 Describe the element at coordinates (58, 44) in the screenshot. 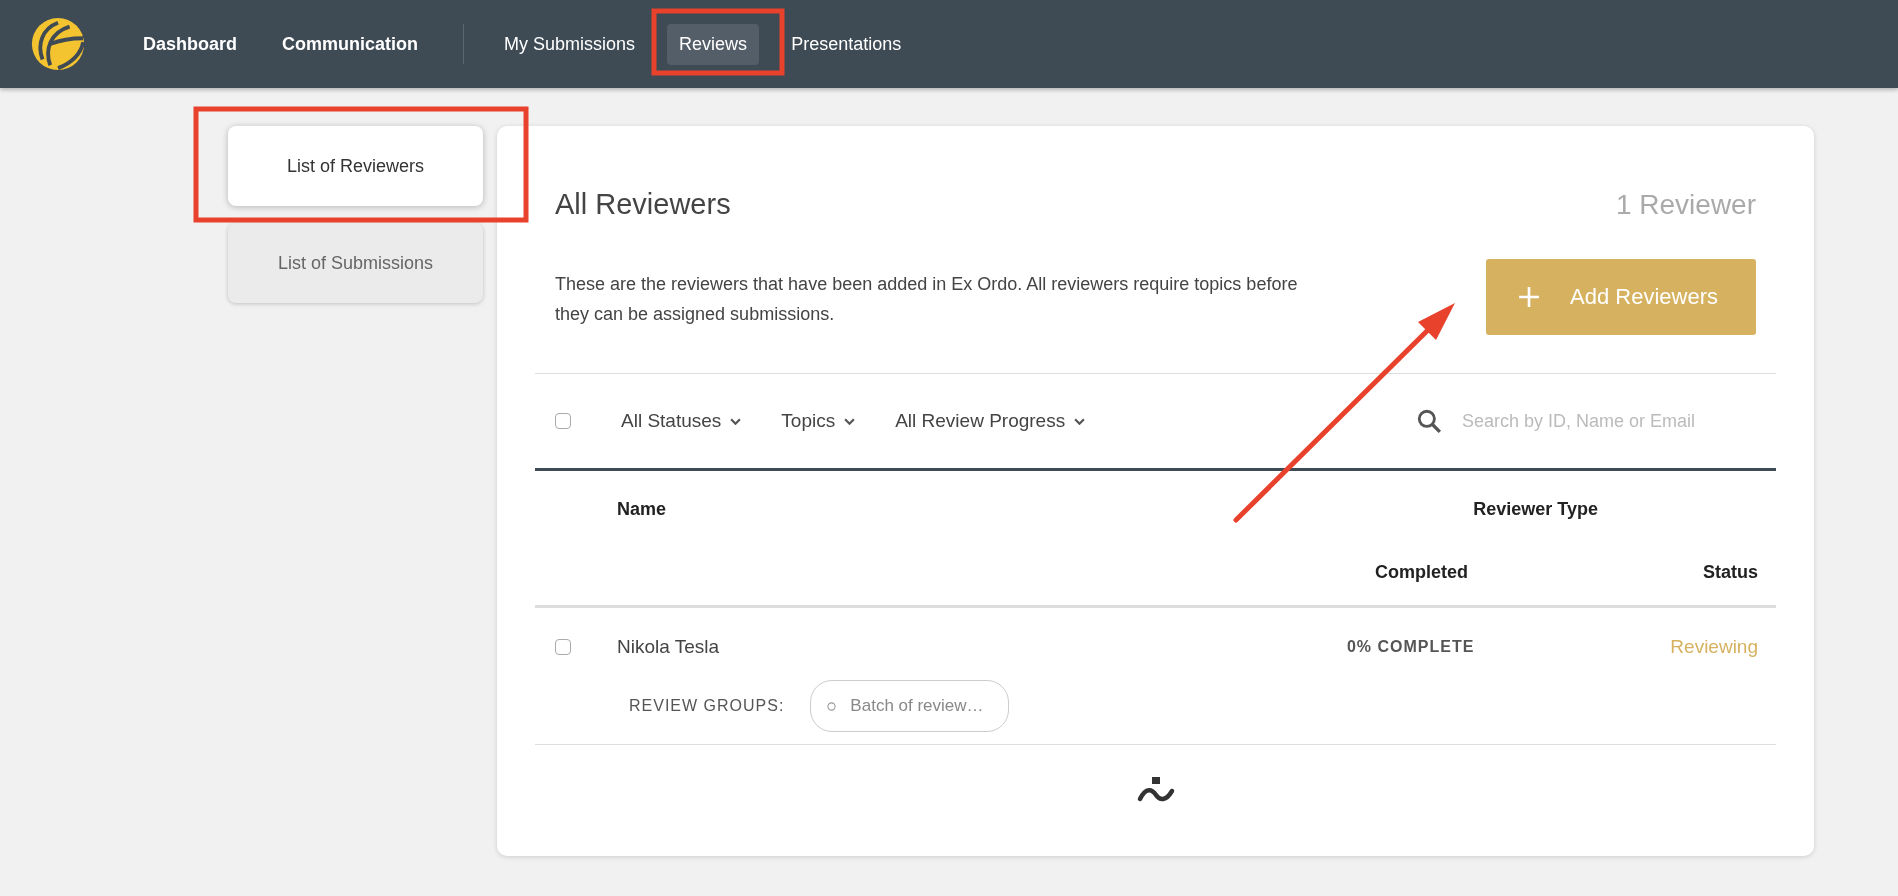

I see `logo-icon` at that location.